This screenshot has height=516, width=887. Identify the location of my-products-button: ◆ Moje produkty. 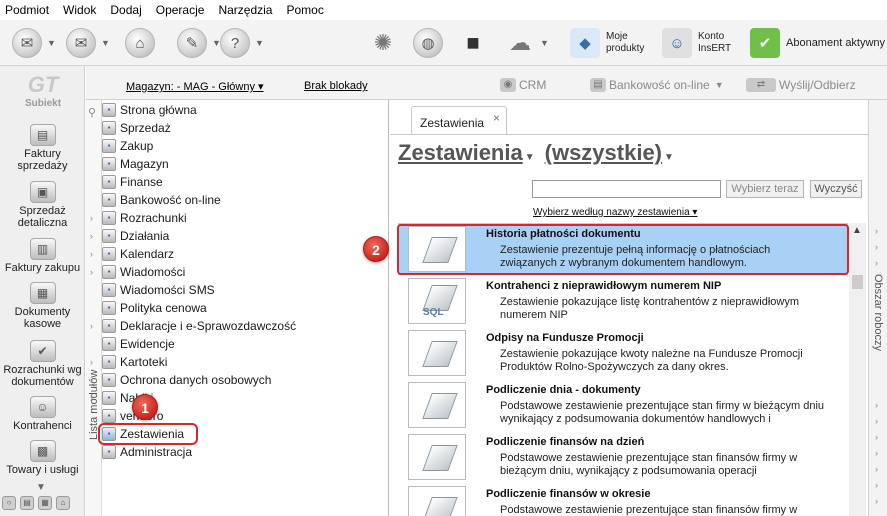
(609, 43).